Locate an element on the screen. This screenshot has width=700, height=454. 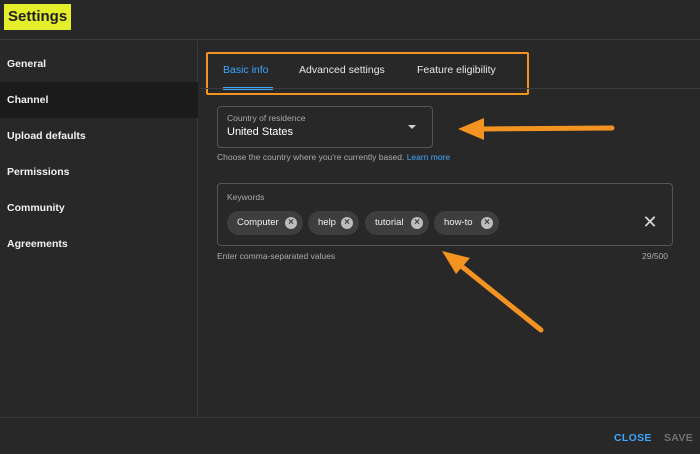
sidebar-item-agreements: Agreements is located at coordinates (99, 244).